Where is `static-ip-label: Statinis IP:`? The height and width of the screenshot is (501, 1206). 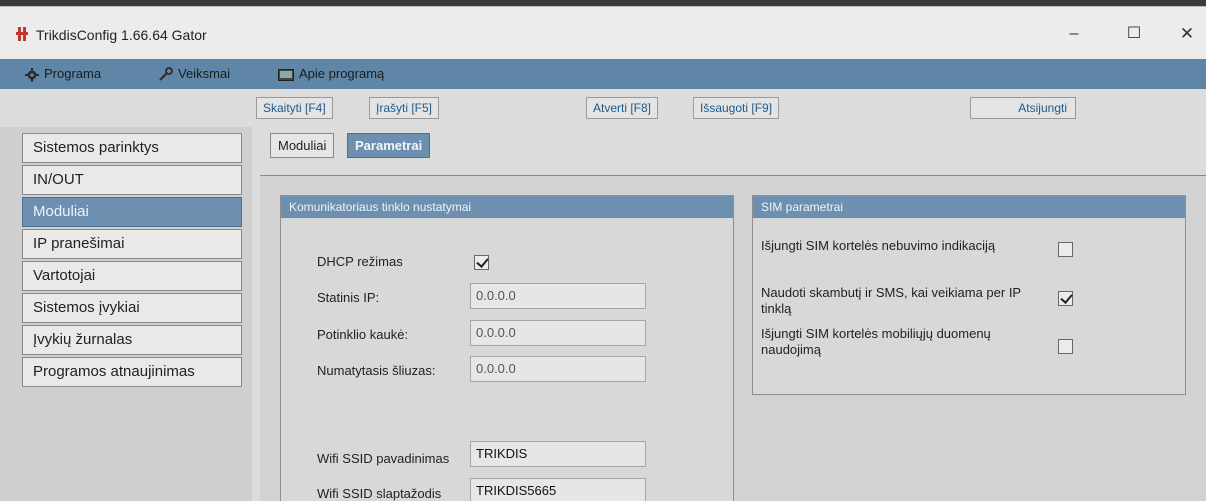 static-ip-label: Statinis IP: is located at coordinates (348, 297).